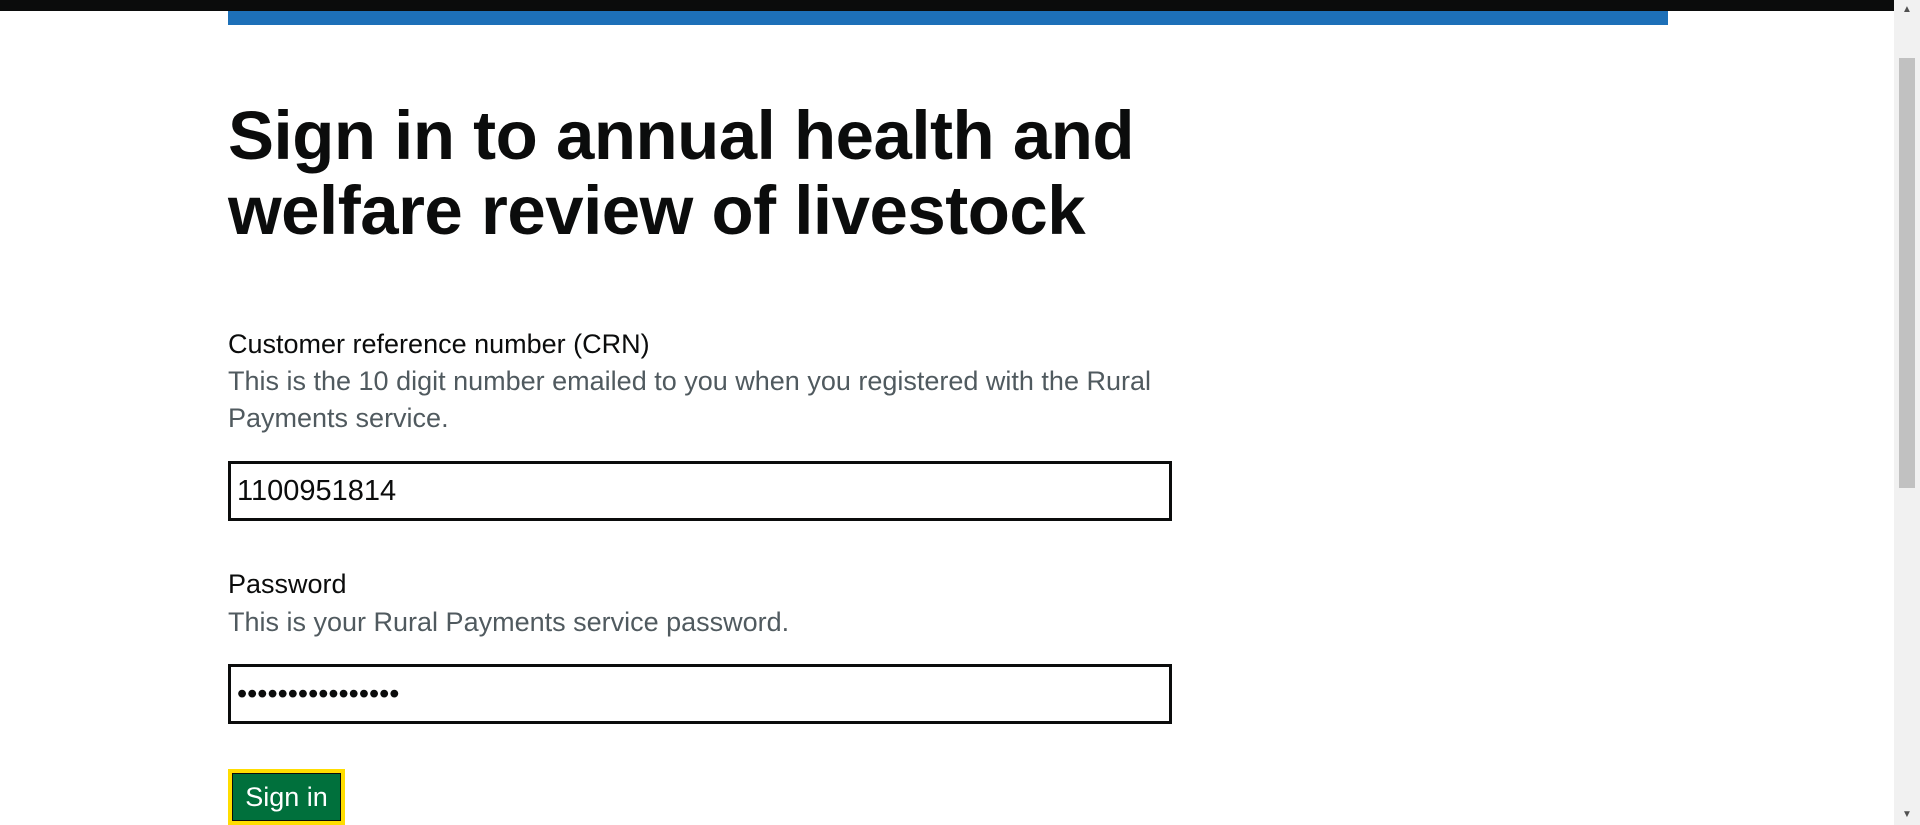 This screenshot has width=1920, height=825. What do you see at coordinates (439, 344) in the screenshot?
I see `crn-label: Customer reference number (CRN)` at bounding box center [439, 344].